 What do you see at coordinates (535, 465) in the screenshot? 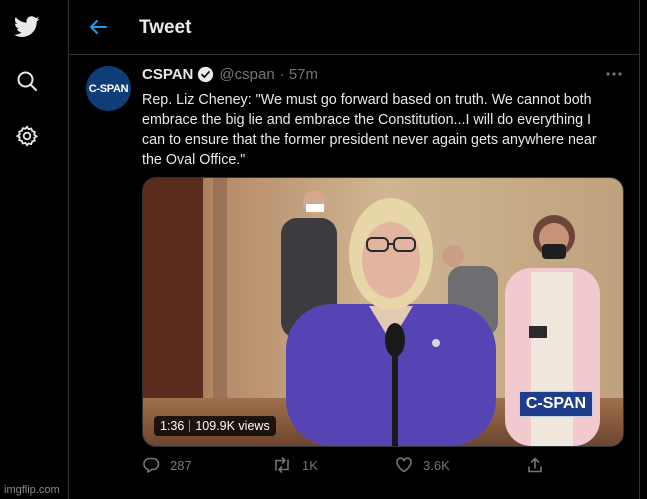
I see `share-icon` at bounding box center [535, 465].